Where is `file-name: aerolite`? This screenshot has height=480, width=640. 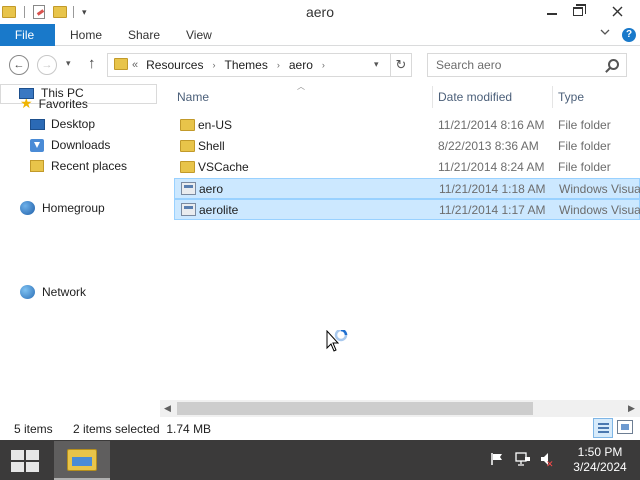 file-name: aerolite is located at coordinates (219, 210).